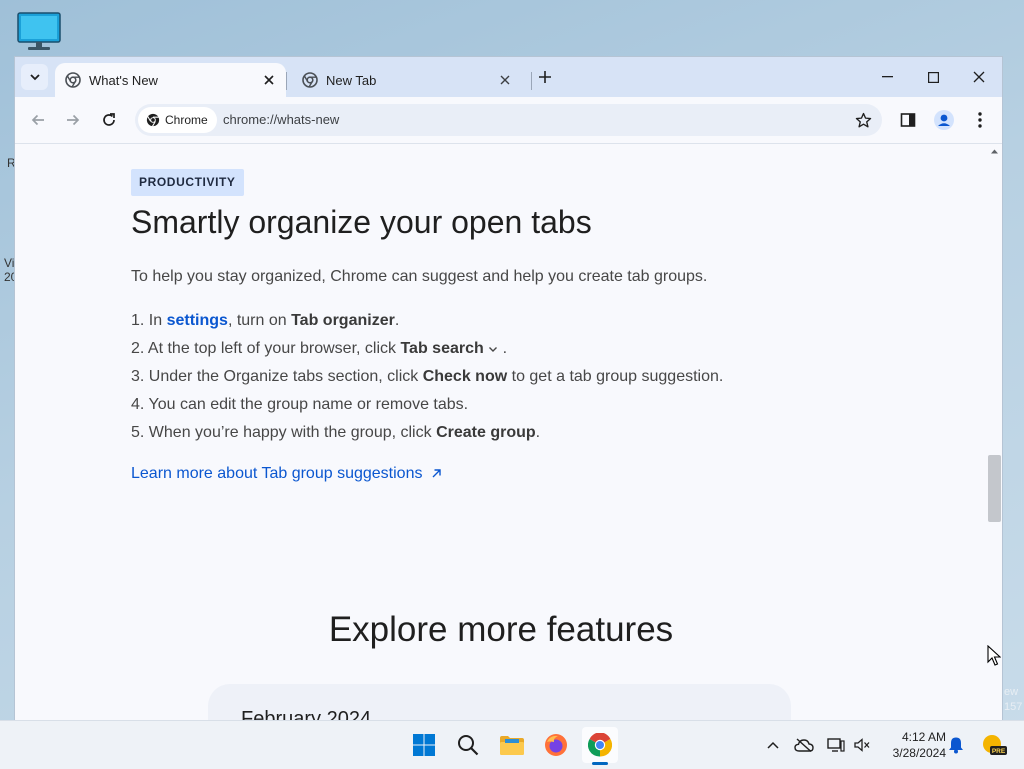 The width and height of the screenshot is (1024, 769). What do you see at coordinates (427, 321) in the screenshot?
I see `step-item: 1. In settings, turn on Tab organizer.` at bounding box center [427, 321].